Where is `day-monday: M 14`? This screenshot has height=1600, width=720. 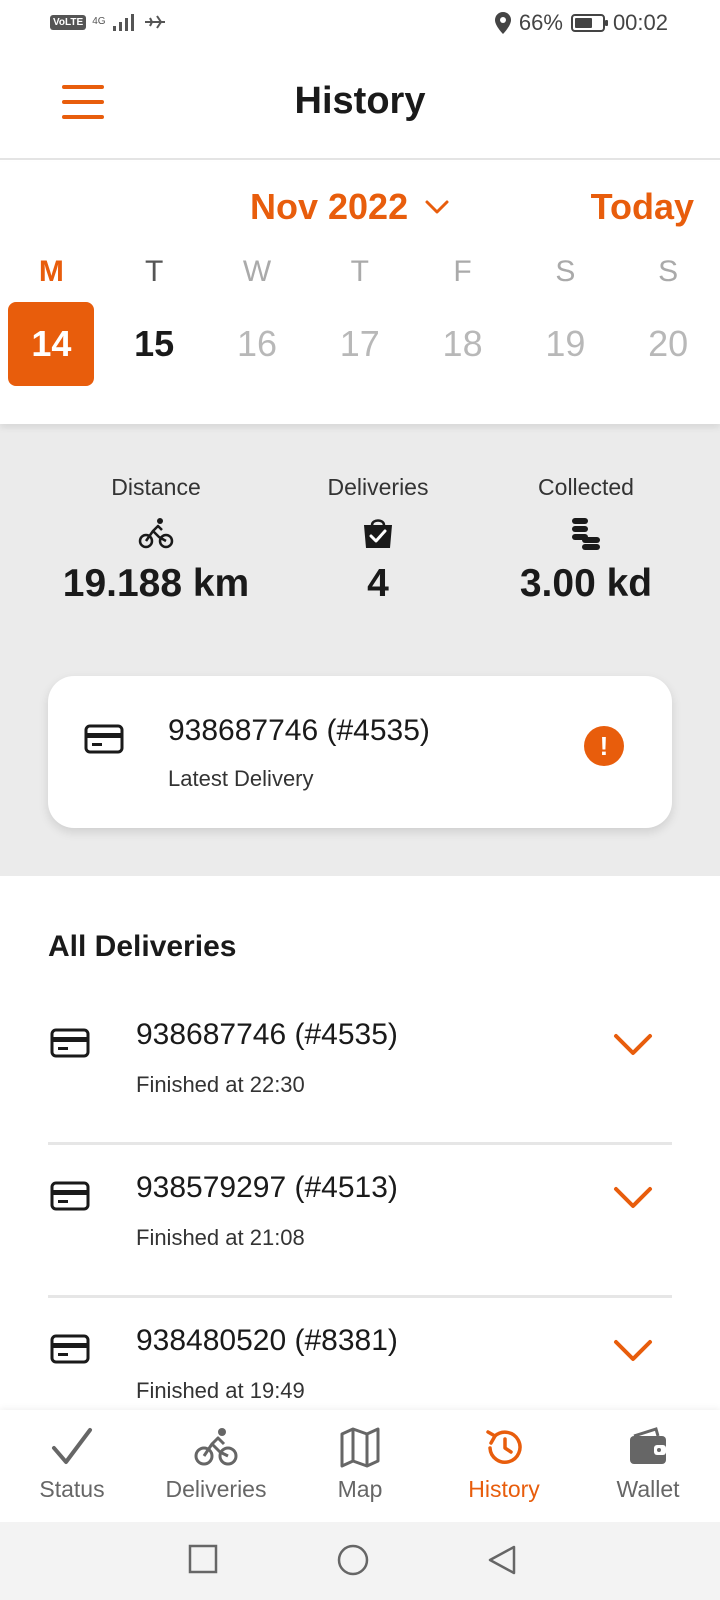
day-monday: M 14 is located at coordinates (51, 319).